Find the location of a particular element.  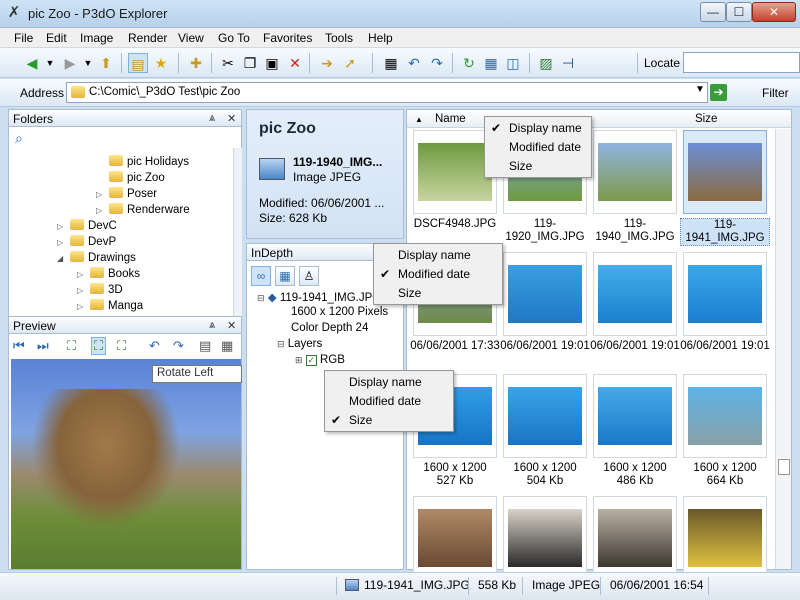

tree-item-devp: ▷ DevP is located at coordinates (86, 241).